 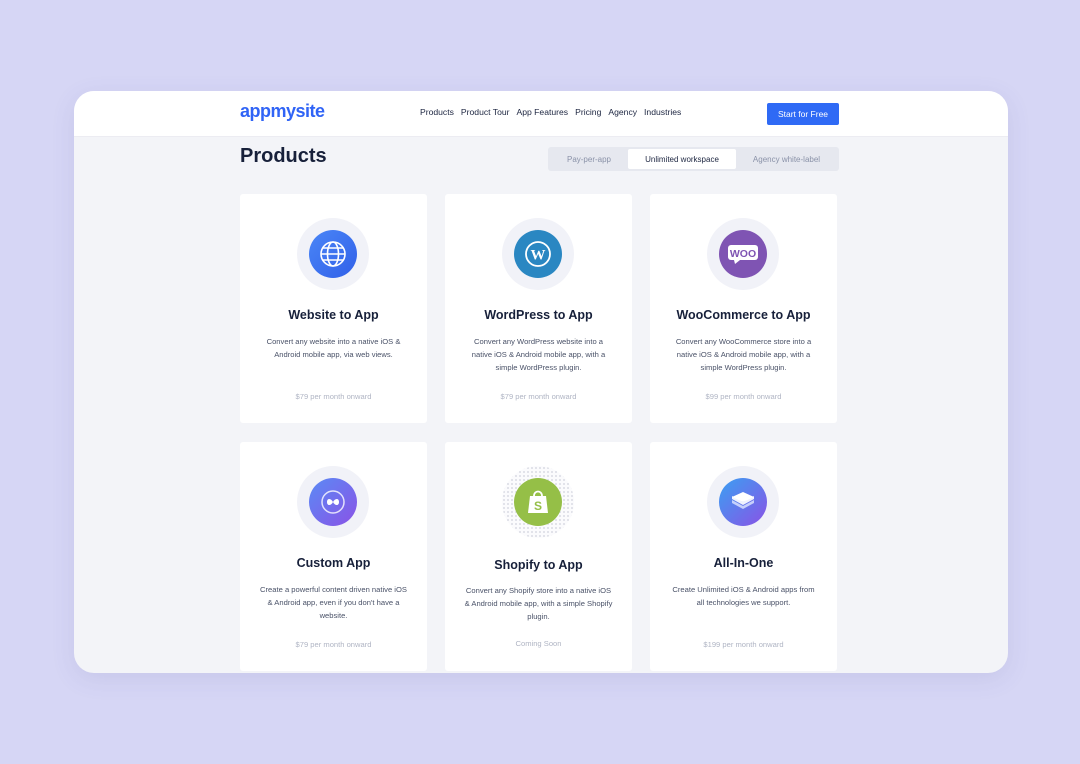 I want to click on nav-product-tour: Product Tour, so click(x=485, y=112).